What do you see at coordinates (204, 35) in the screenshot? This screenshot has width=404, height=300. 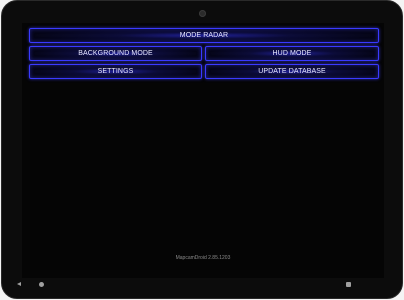 I see `mode-radar-button: MODE RADAR` at bounding box center [204, 35].